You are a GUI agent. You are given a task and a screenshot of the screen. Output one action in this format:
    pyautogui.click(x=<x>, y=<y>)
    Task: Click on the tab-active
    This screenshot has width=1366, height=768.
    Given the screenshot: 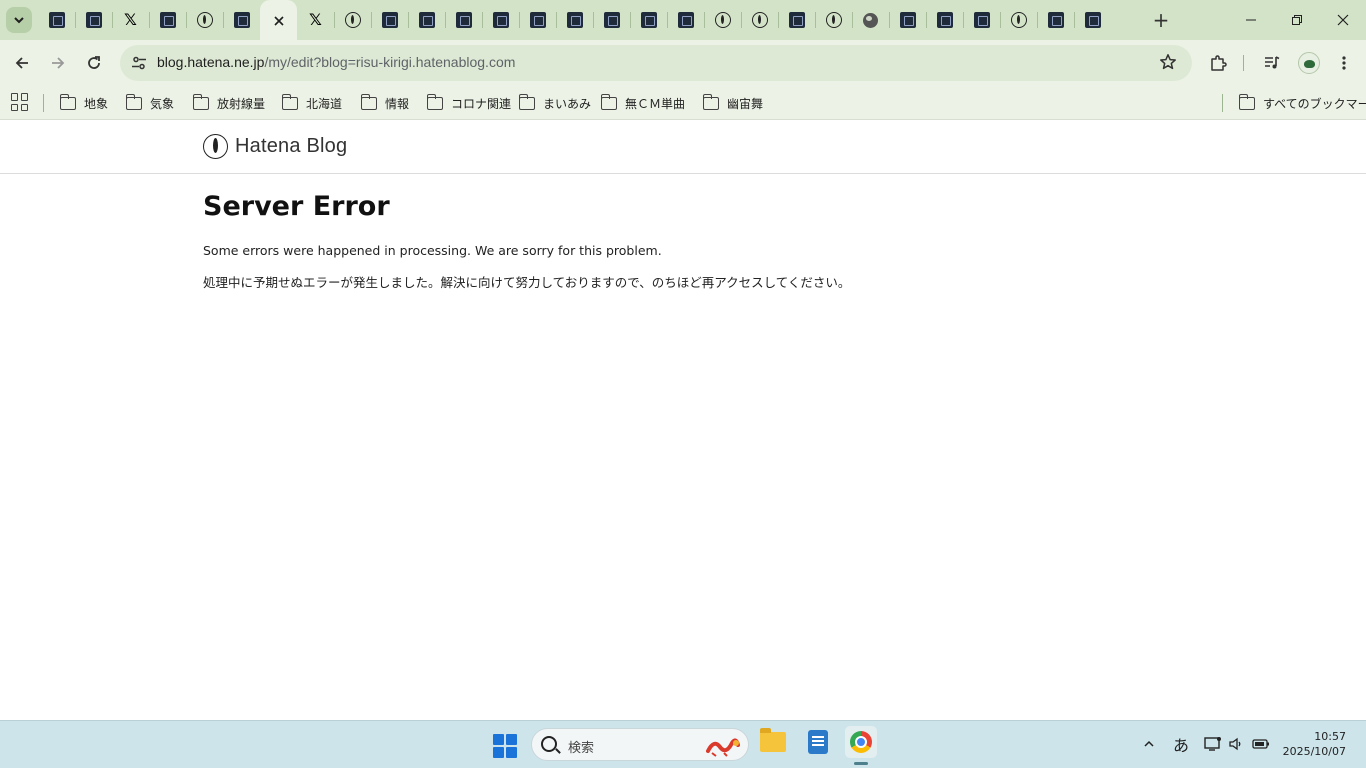 What is the action you would take?
    pyautogui.click(x=278, y=20)
    